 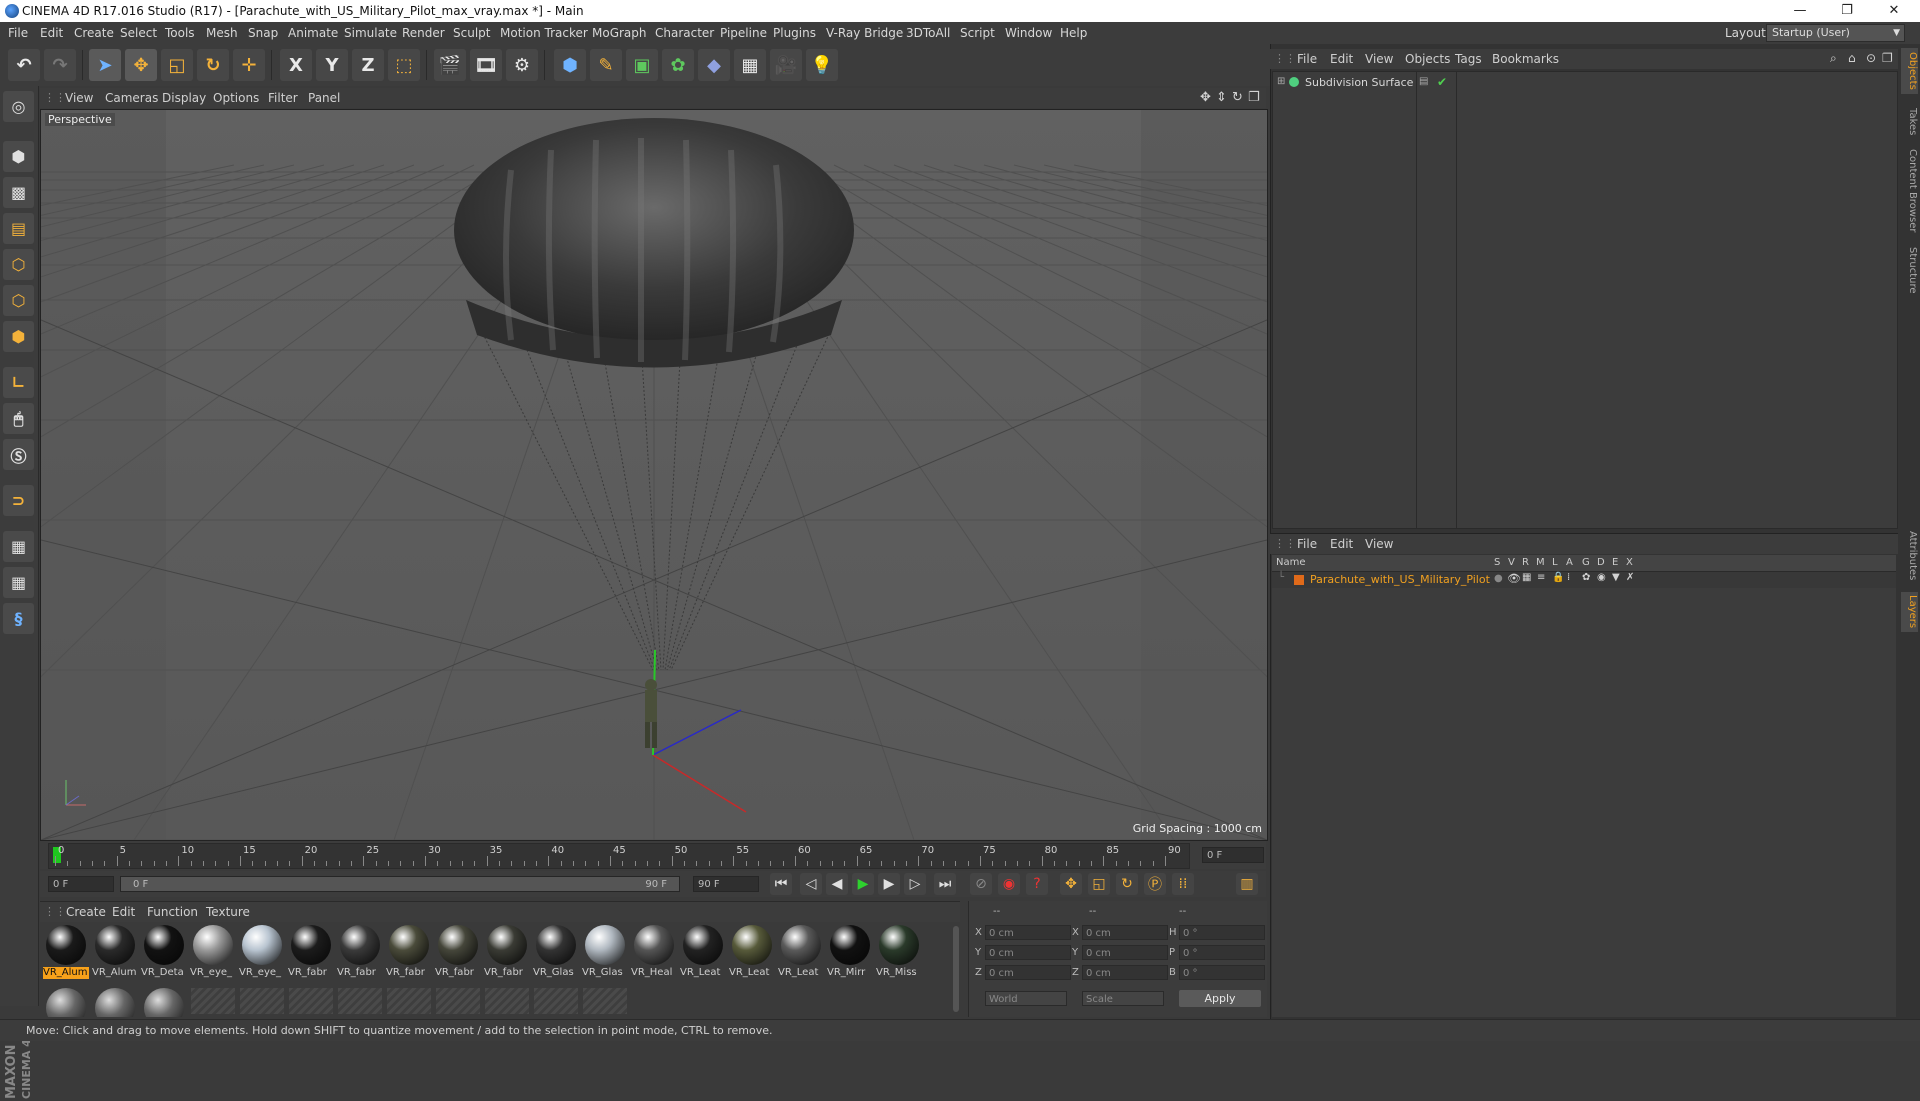 What do you see at coordinates (1009, 884) in the screenshot?
I see `record-button: ◉` at bounding box center [1009, 884].